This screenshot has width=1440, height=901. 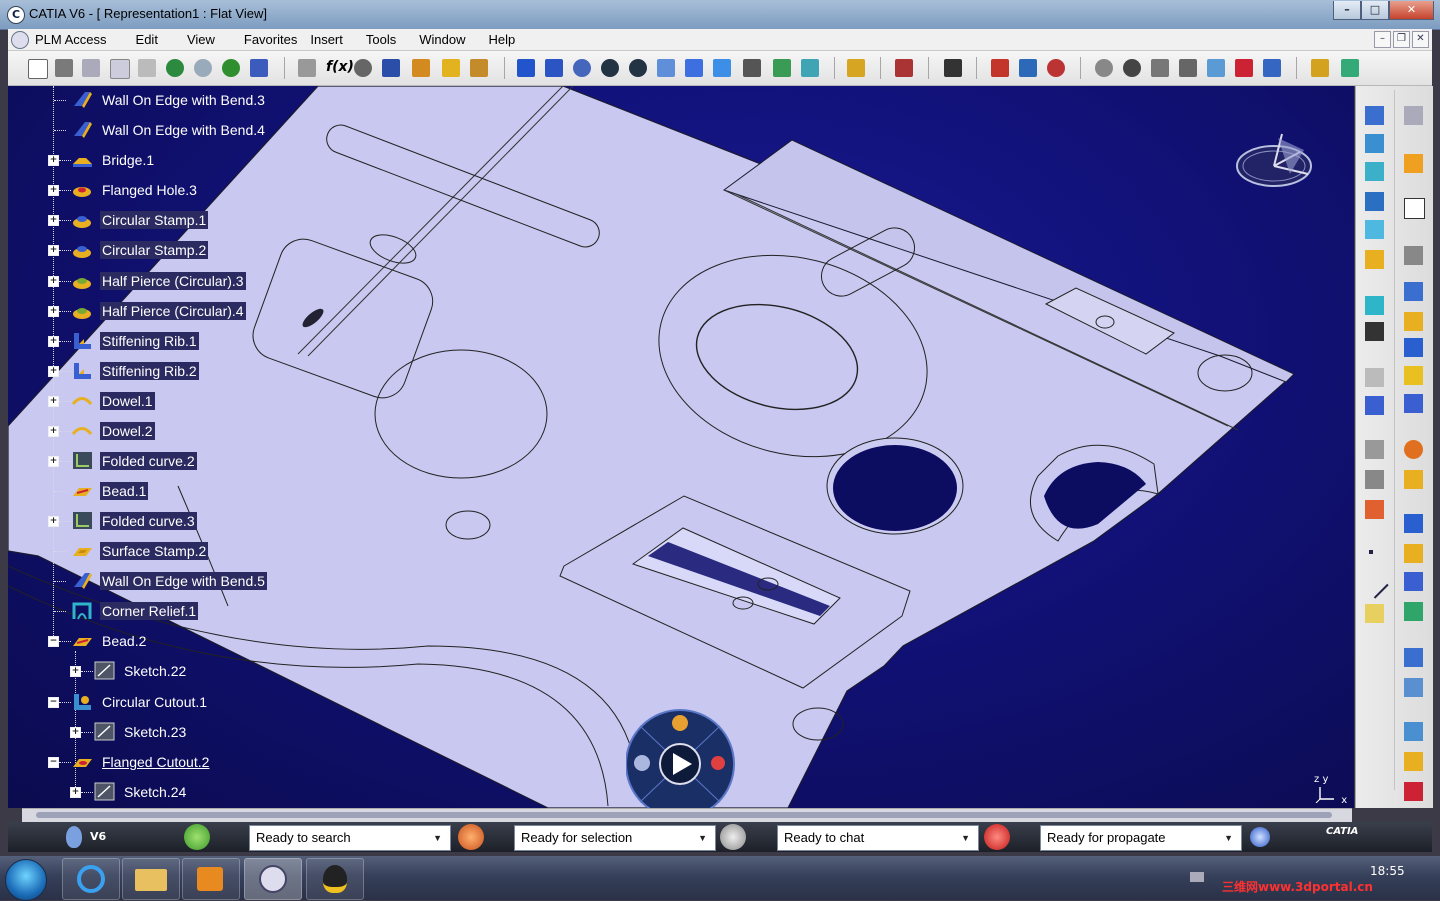 What do you see at coordinates (155, 792) in the screenshot?
I see `tree-label: Sketch.24` at bounding box center [155, 792].